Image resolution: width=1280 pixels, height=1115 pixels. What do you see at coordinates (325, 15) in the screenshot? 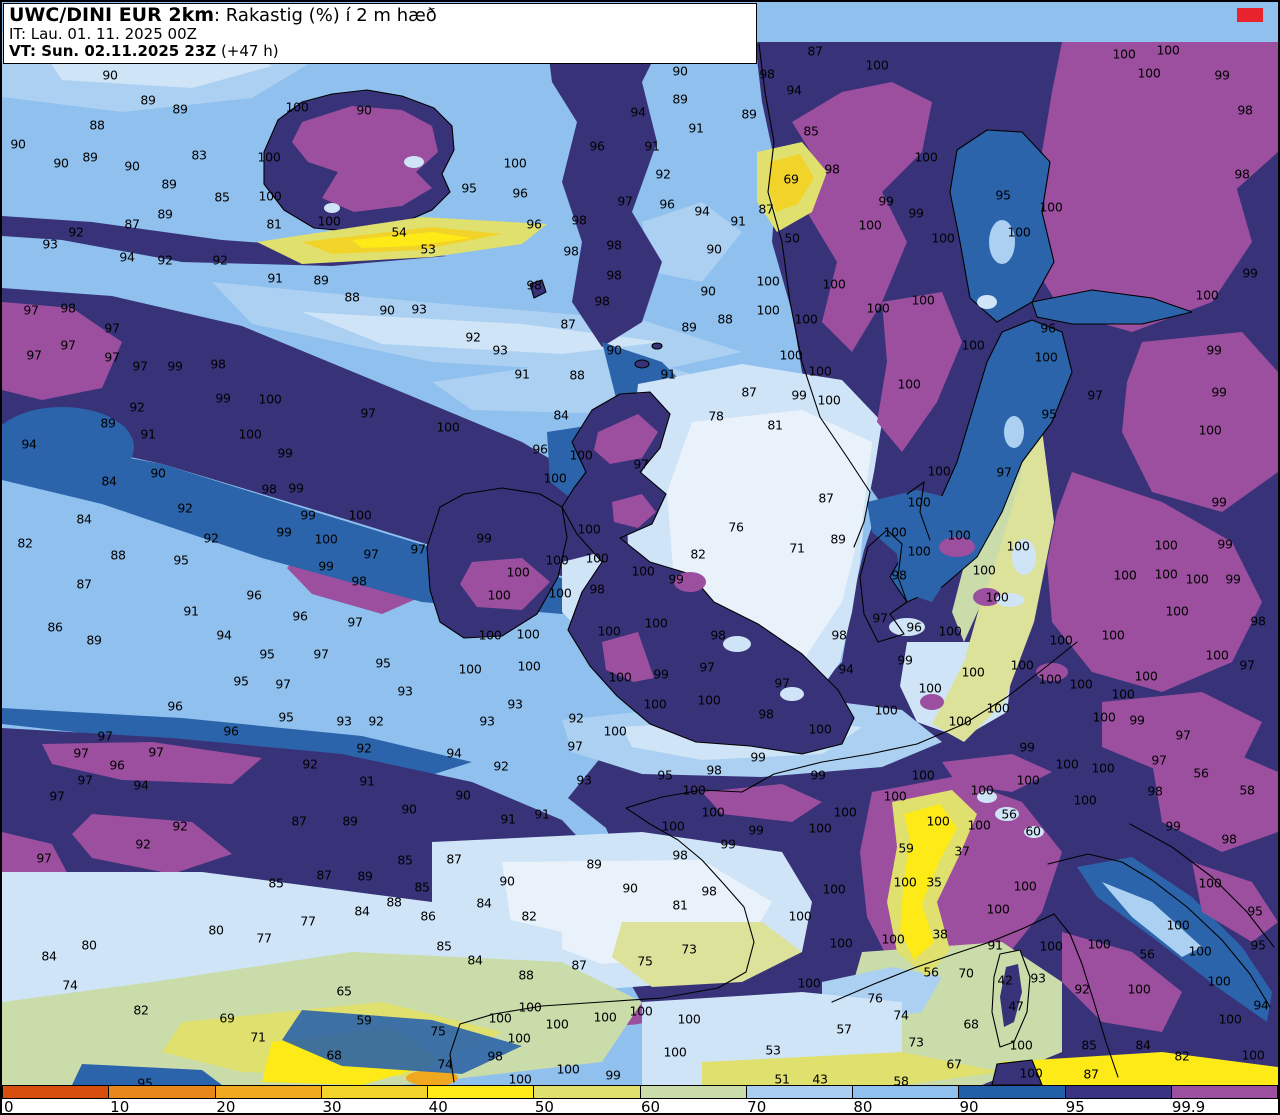
I see `variable-name: : Rakastig (%) í 2 m hæð` at bounding box center [325, 15].